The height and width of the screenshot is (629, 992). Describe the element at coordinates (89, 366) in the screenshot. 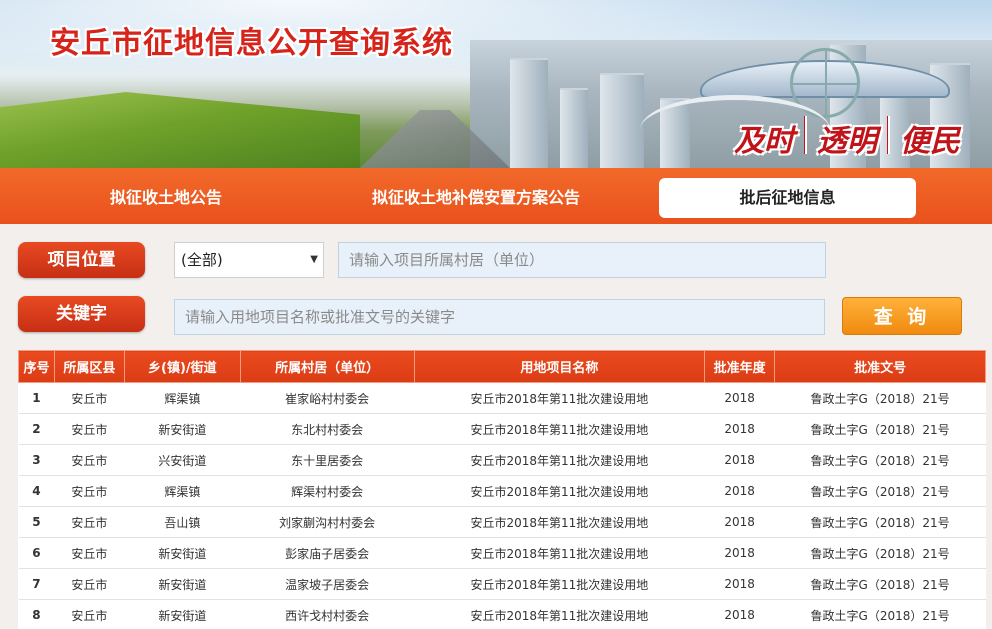

I see `header-county: 所属区县` at that location.